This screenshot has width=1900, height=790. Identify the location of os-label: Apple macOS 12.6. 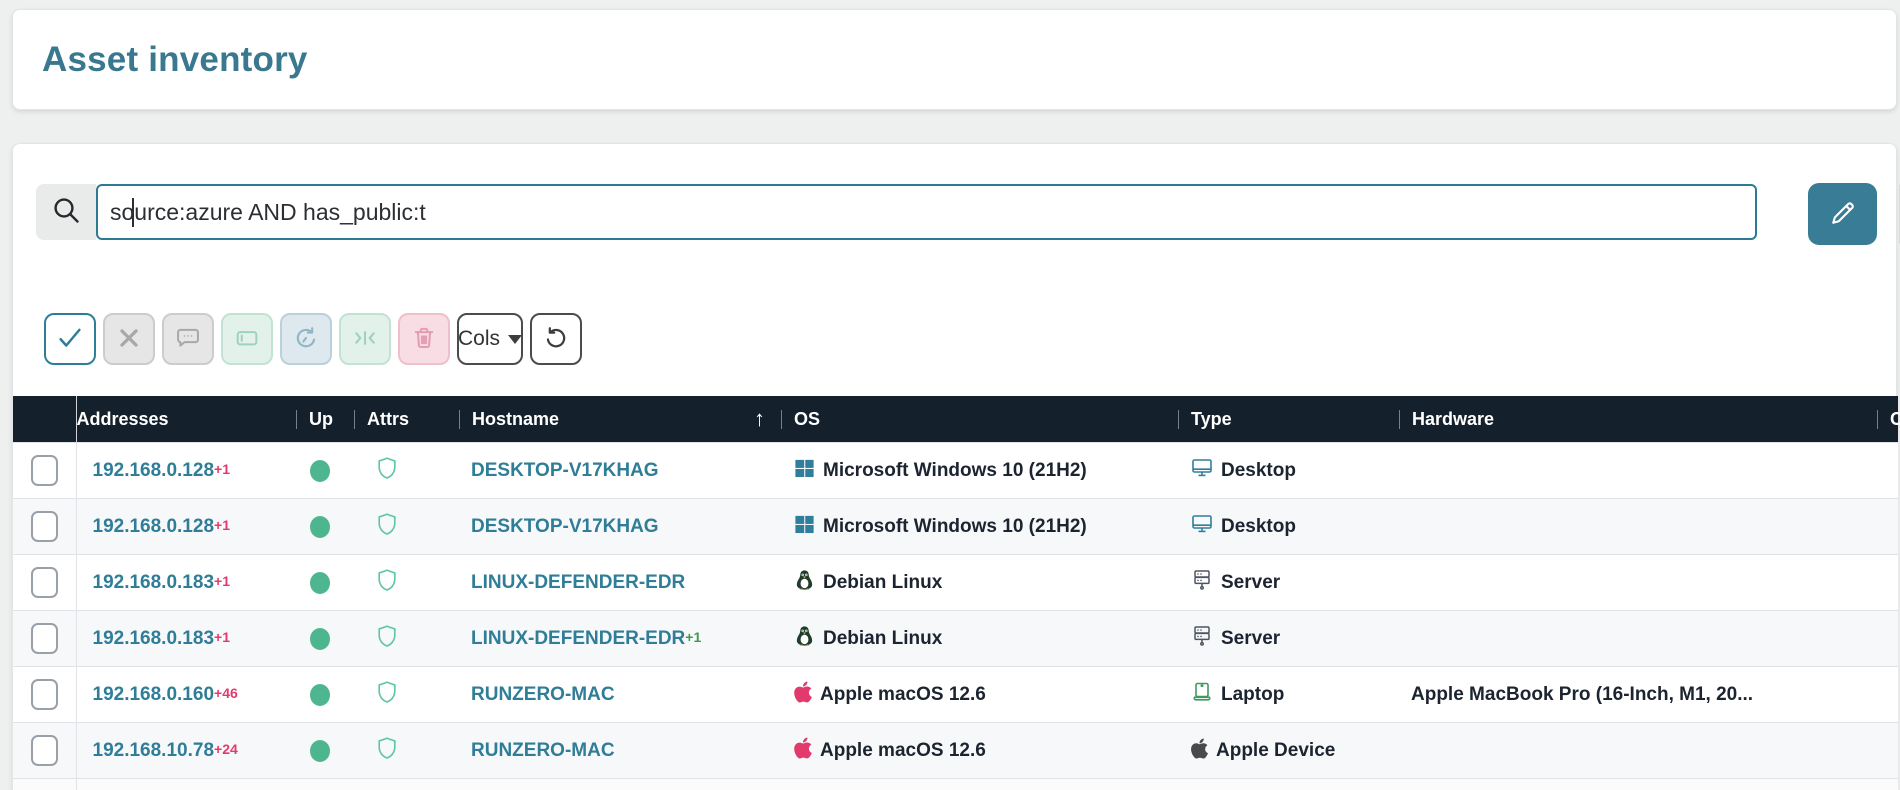
(903, 694).